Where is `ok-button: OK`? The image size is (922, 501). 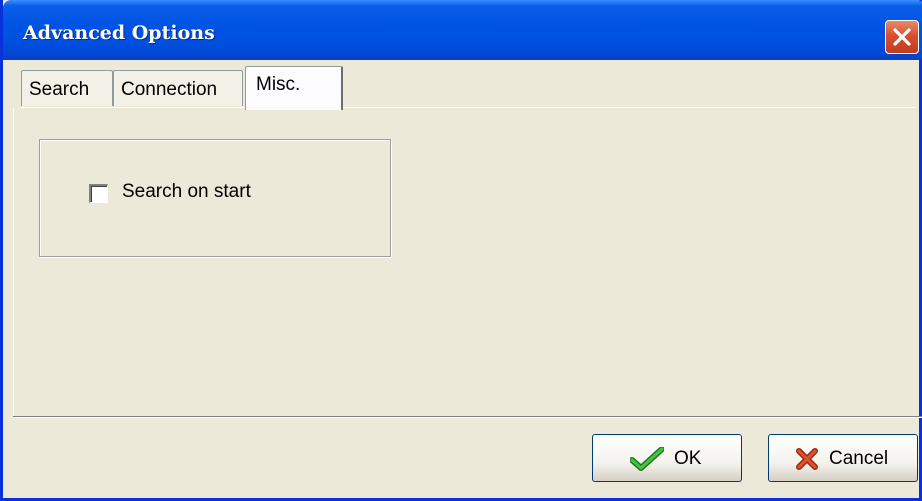
ok-button: OK is located at coordinates (667, 458).